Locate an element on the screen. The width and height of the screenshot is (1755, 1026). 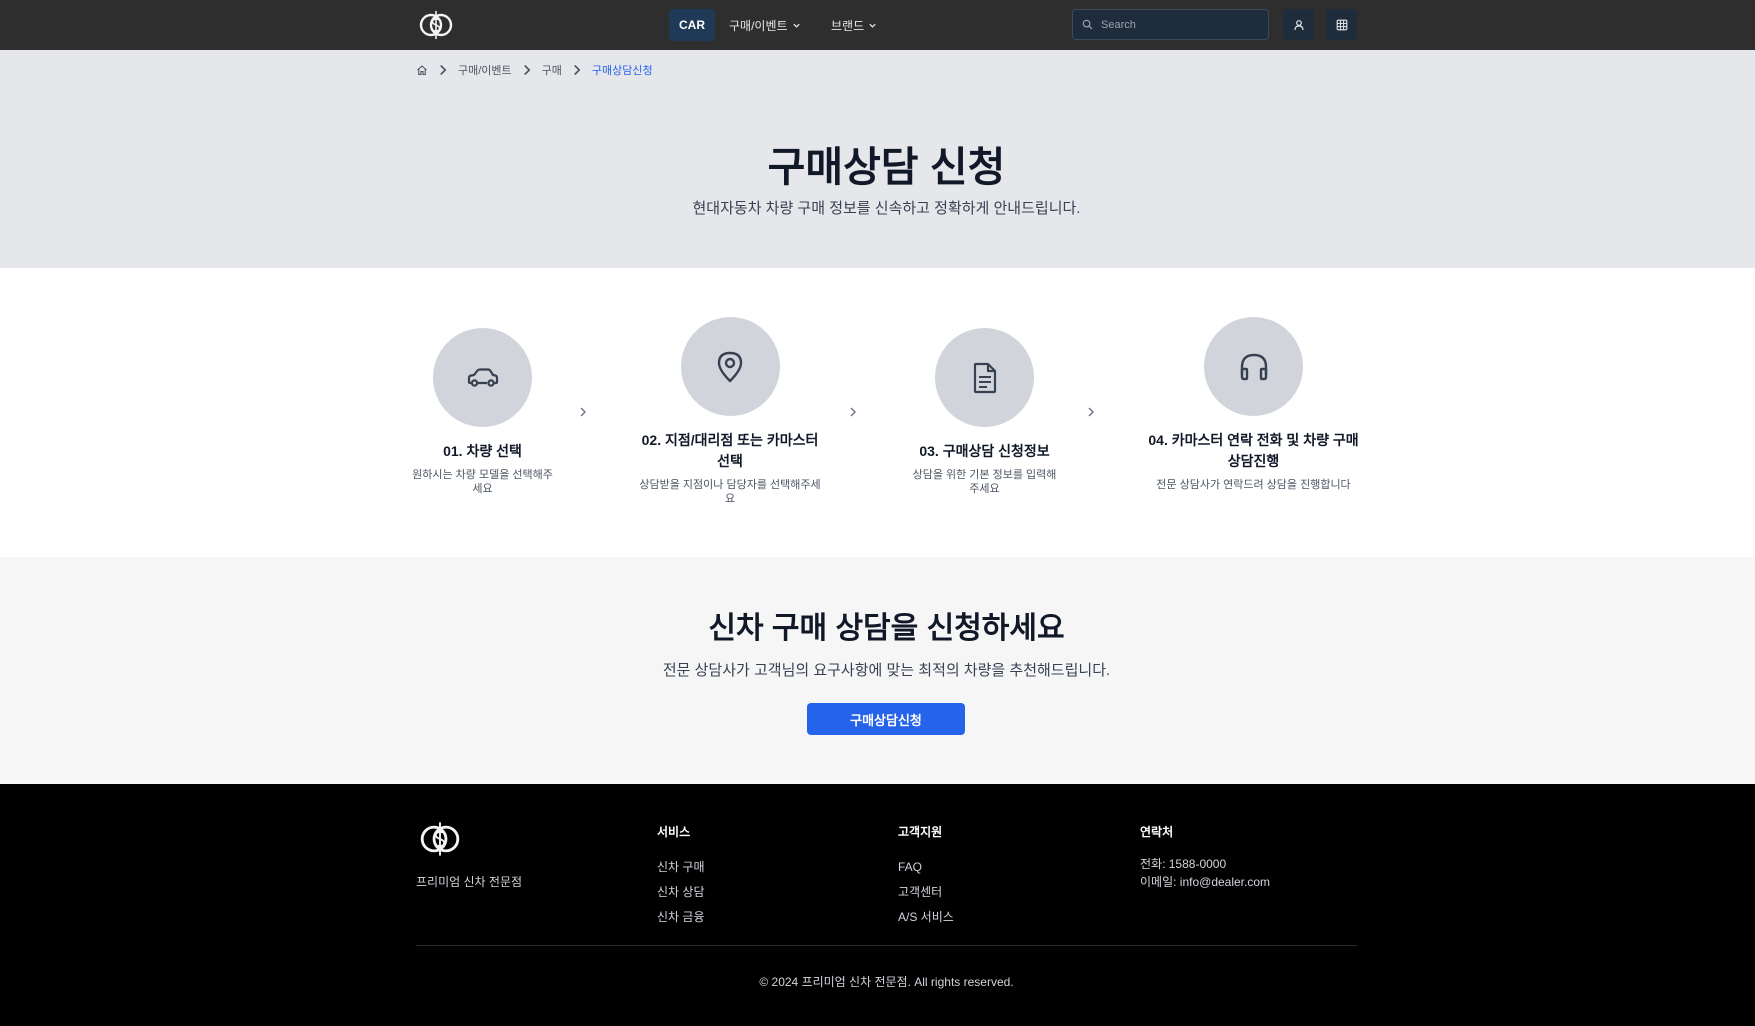
step-2-desc: 상담받을 지점이나 담당자를 선택해주세요 is located at coordinates (730, 492).